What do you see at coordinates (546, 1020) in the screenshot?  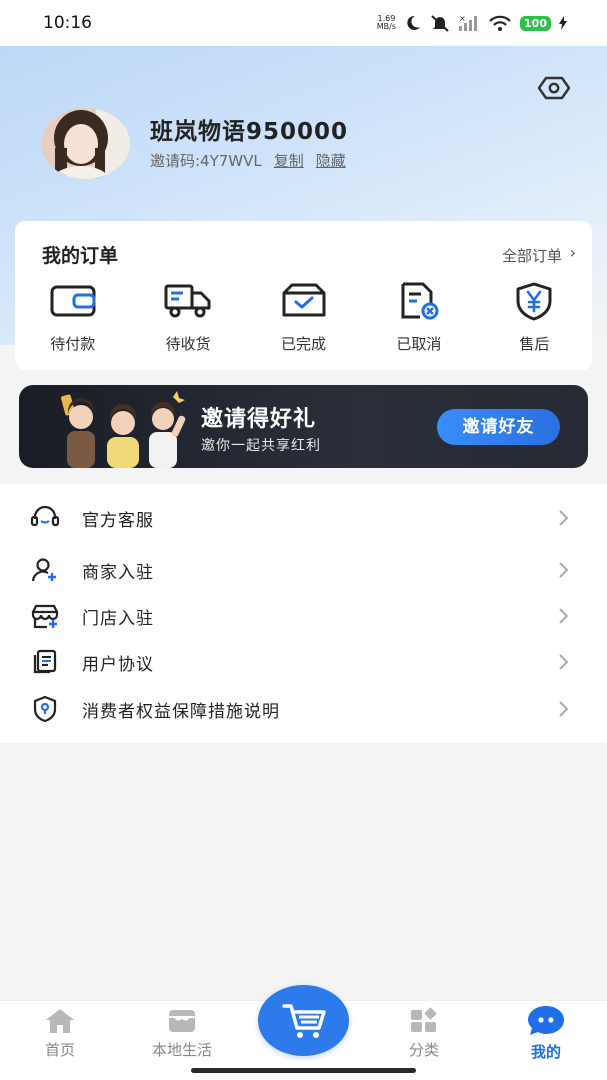 I see `chat-bubble-icon` at bounding box center [546, 1020].